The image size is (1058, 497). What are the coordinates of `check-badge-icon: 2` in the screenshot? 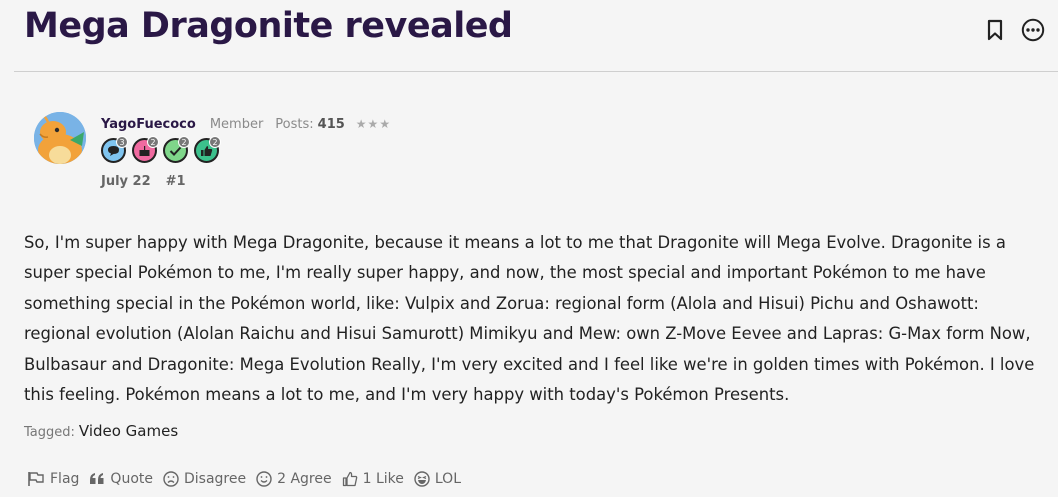 It's located at (176, 149).